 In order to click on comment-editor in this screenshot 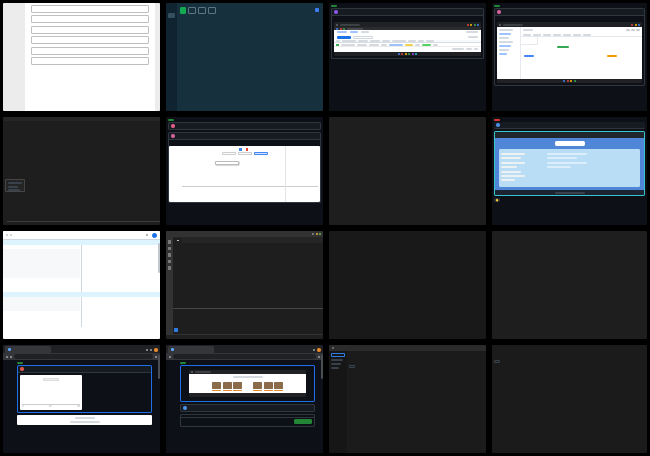, I will do `click(247, 420)`.